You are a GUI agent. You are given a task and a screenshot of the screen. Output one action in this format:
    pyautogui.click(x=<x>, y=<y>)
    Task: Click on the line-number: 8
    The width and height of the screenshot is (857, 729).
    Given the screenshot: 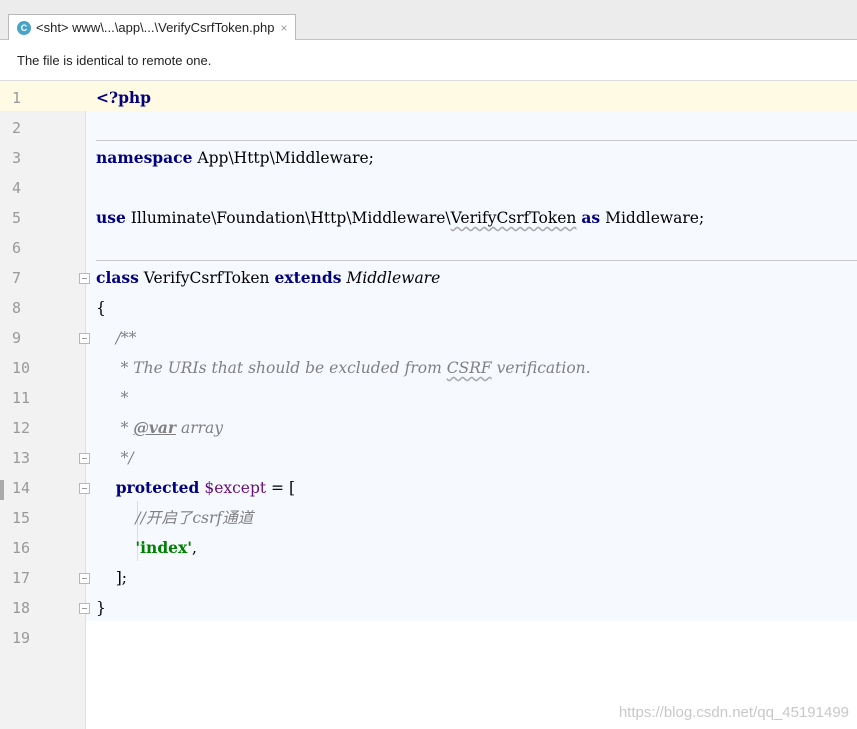 What is the action you would take?
    pyautogui.click(x=17, y=308)
    